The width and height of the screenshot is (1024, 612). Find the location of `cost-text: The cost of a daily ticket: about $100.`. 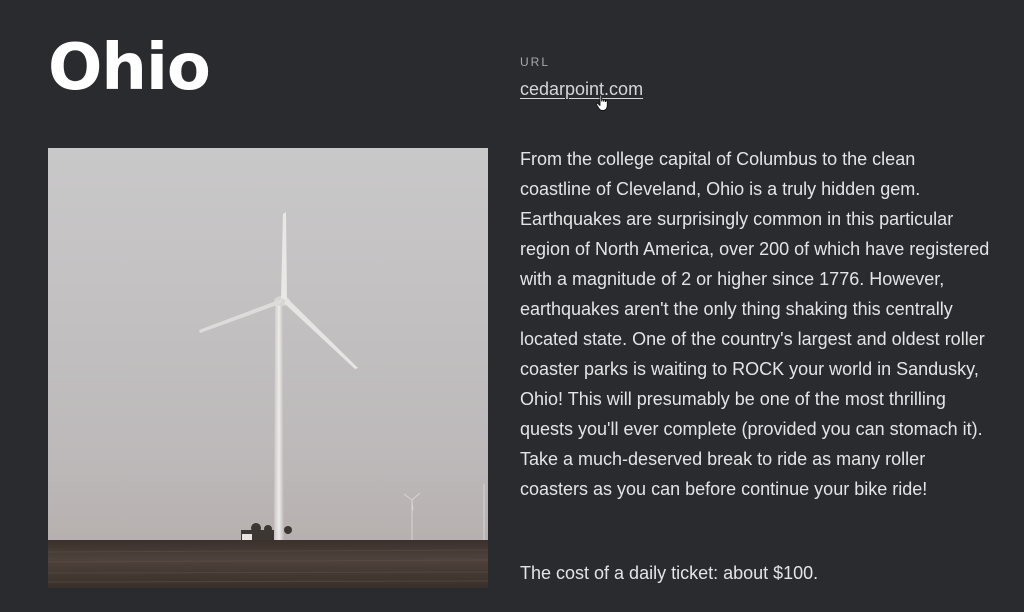

cost-text: The cost of a daily ticket: about $100. is located at coordinates (669, 573).